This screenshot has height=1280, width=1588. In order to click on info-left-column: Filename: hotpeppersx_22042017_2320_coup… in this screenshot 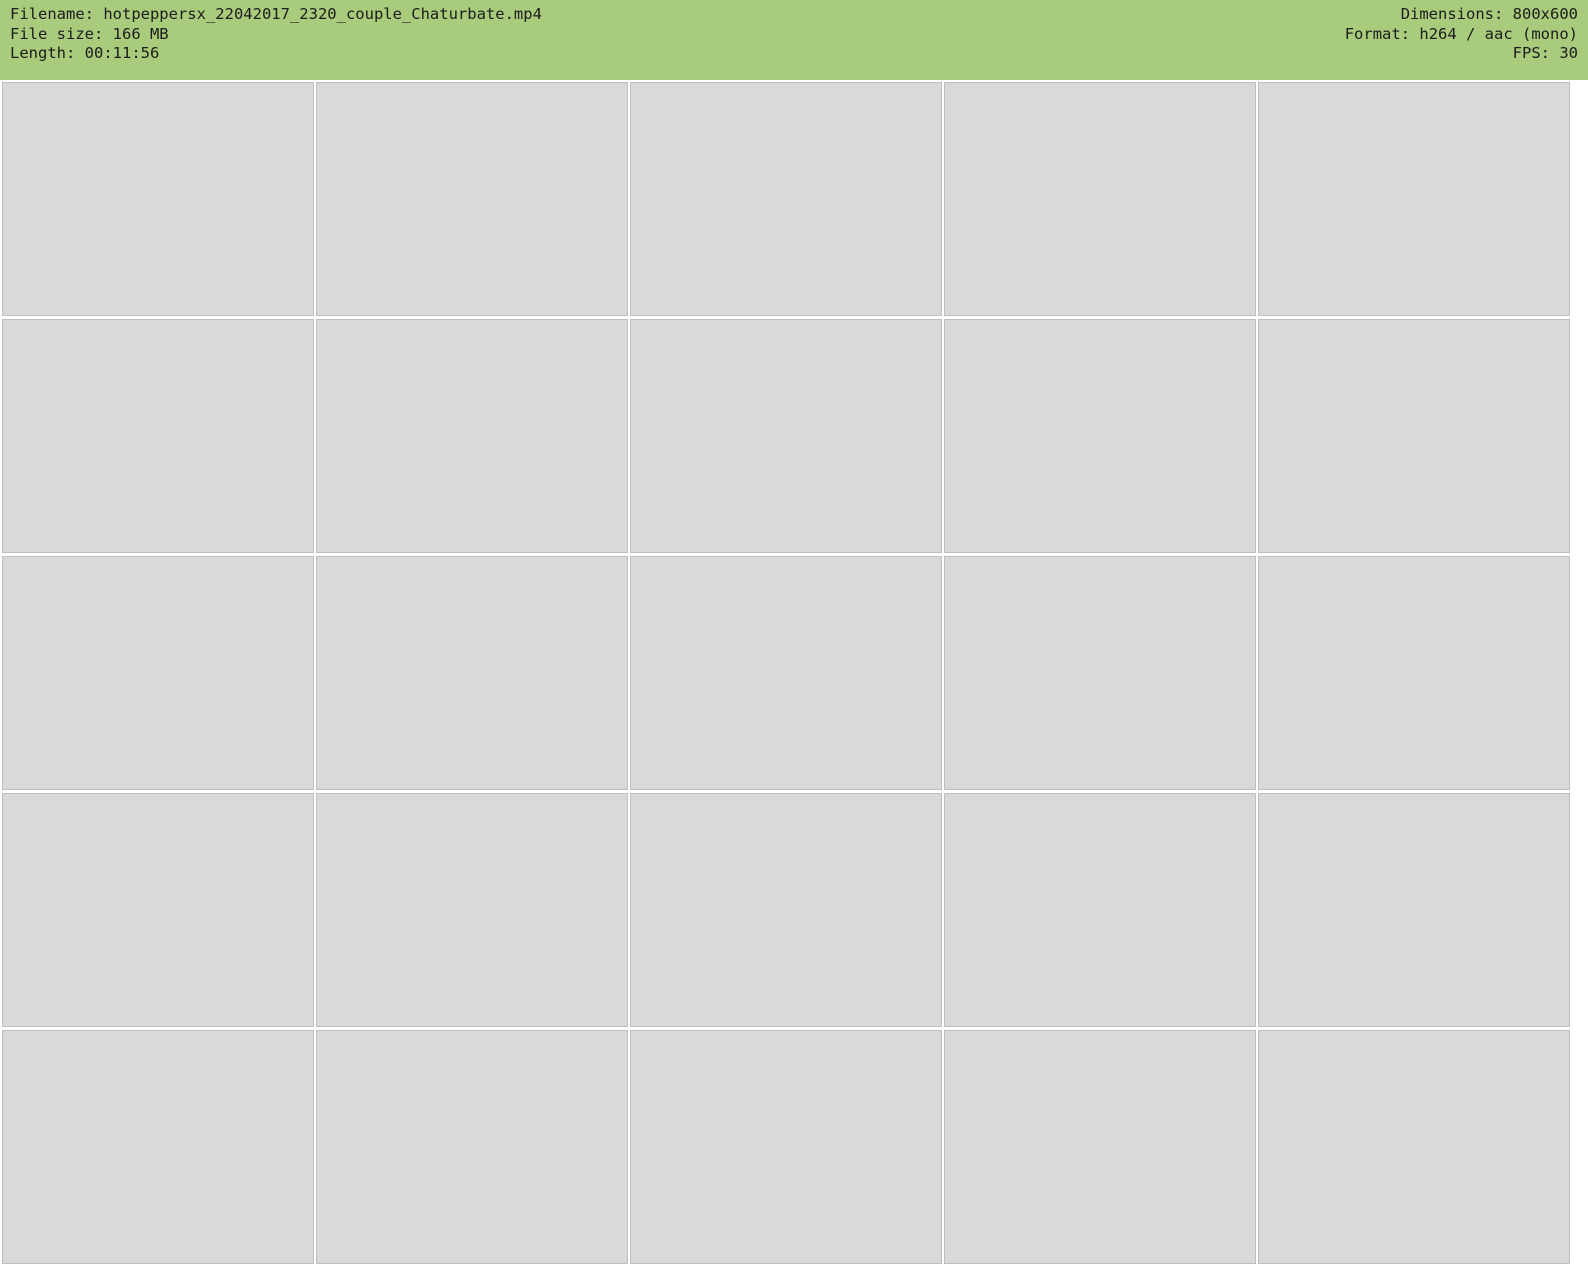, I will do `click(276, 34)`.